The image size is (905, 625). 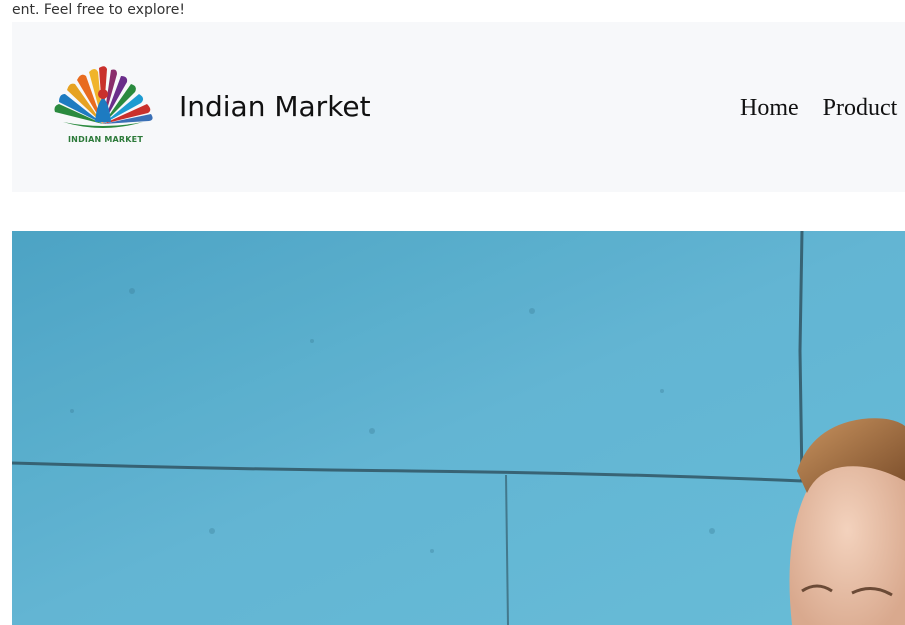 What do you see at coordinates (98, 10) in the screenshot?
I see `announcement-text: ent. Feel free to explore!` at bounding box center [98, 10].